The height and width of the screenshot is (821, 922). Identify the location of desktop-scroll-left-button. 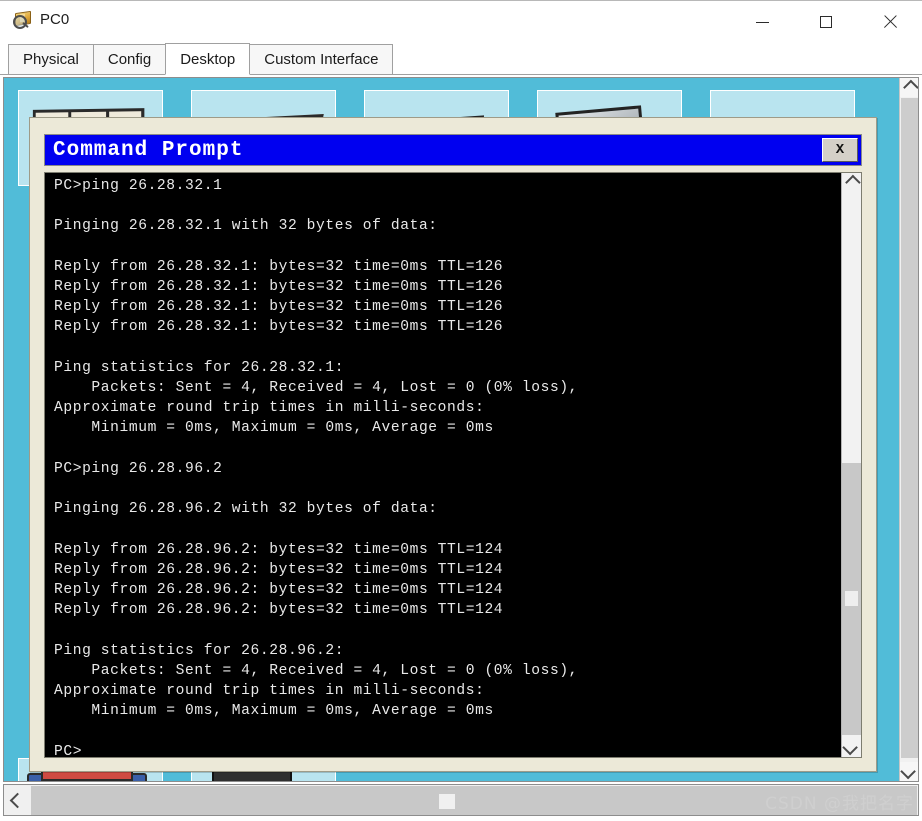
(17, 800).